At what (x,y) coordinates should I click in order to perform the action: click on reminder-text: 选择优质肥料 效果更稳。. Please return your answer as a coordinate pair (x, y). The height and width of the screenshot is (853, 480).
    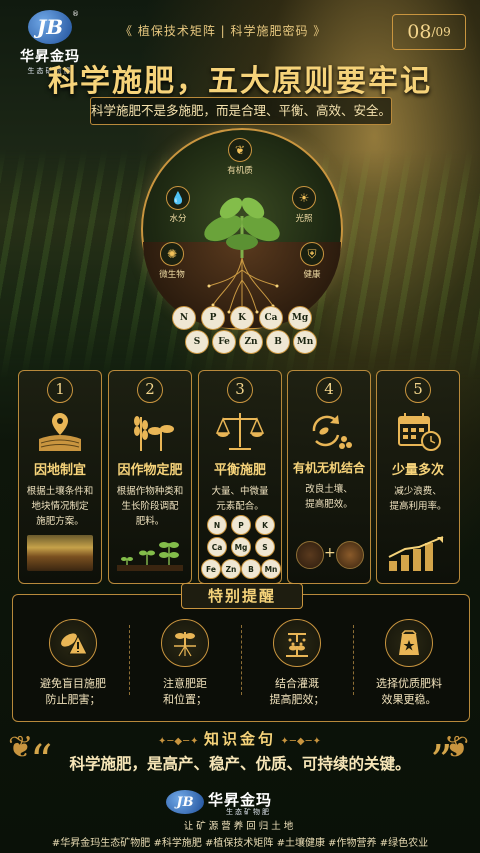
    Looking at the image, I should click on (409, 691).